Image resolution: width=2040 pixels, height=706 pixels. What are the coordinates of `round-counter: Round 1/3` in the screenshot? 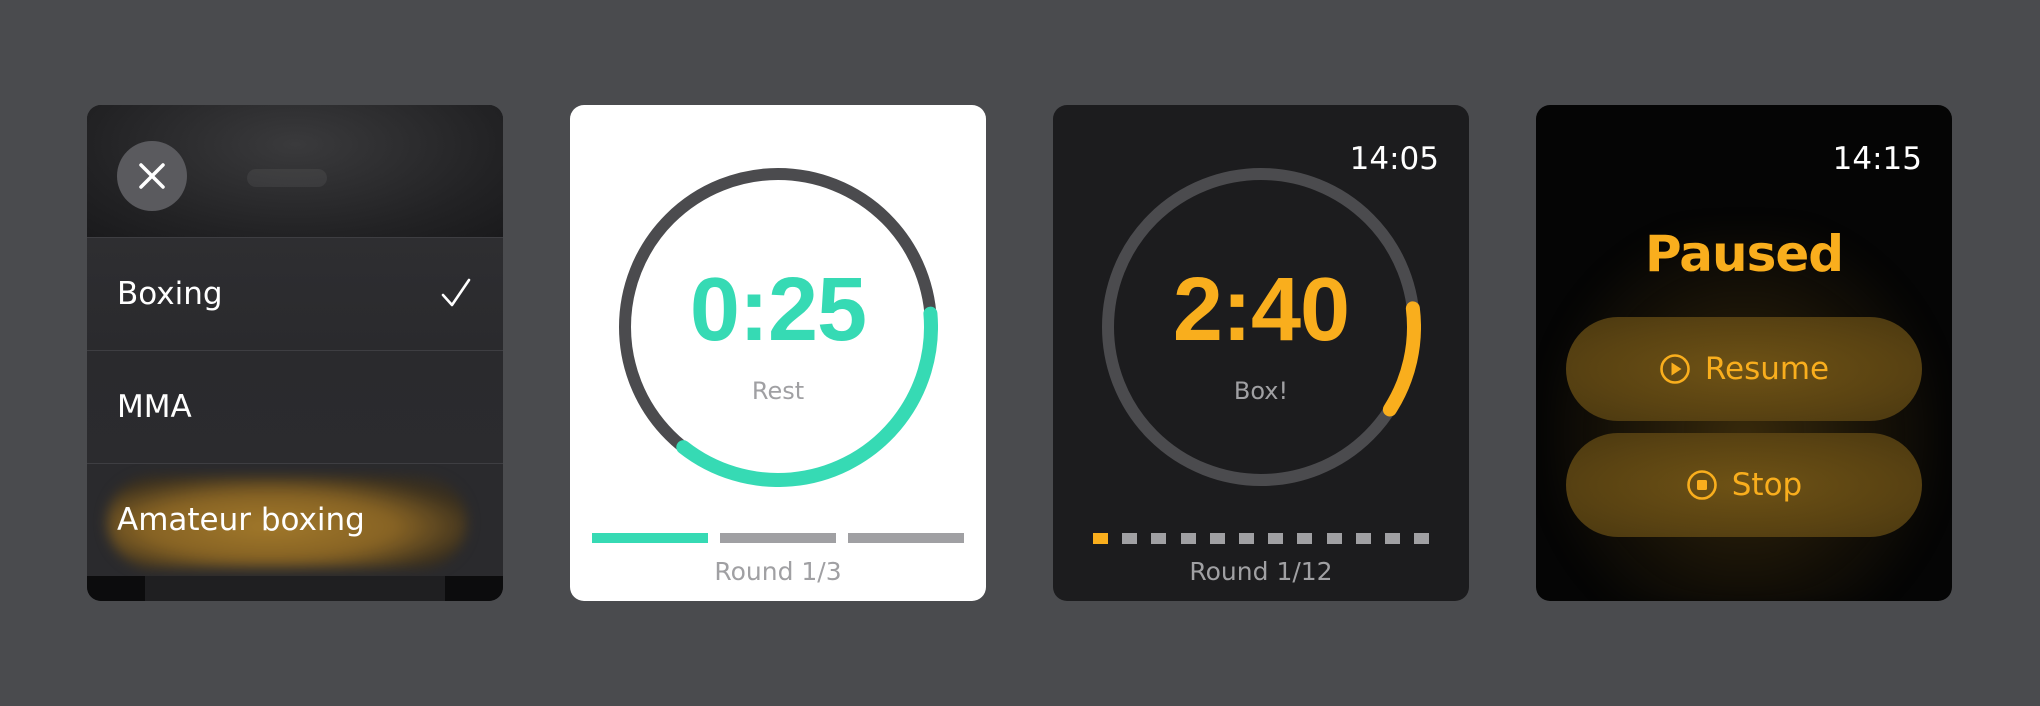 It's located at (778, 571).